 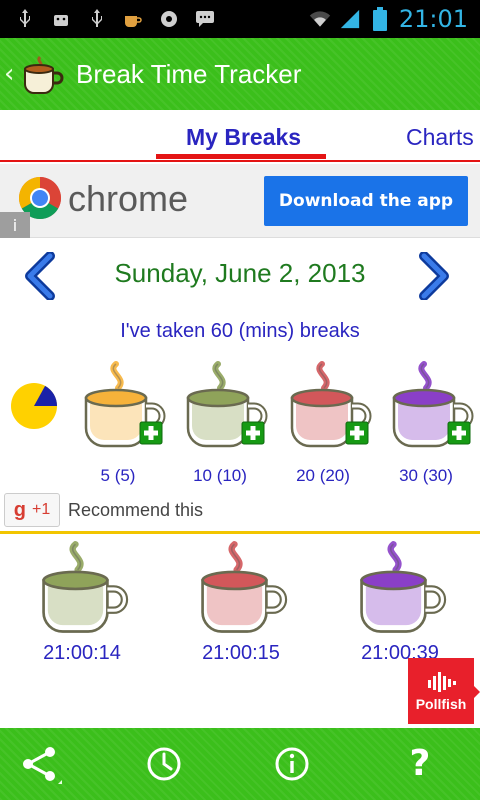 I want to click on message-icon, so click(x=205, y=19).